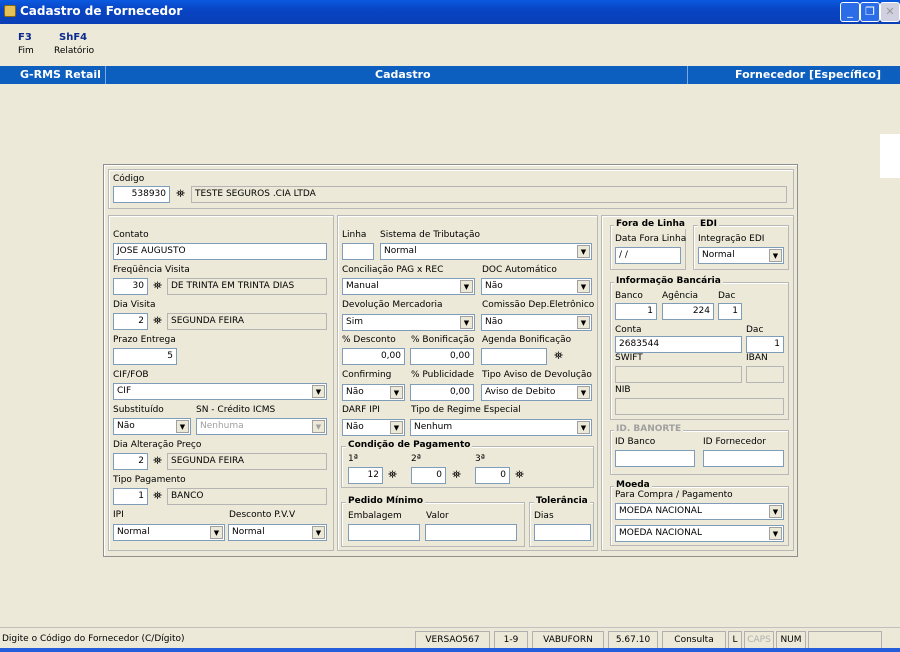  Describe the element at coordinates (623, 390) in the screenshot. I see `nib-label: NIB` at that location.